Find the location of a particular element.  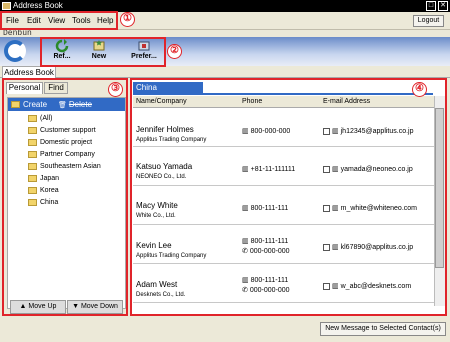

tab-address-book: Address Book is located at coordinates (29, 72).